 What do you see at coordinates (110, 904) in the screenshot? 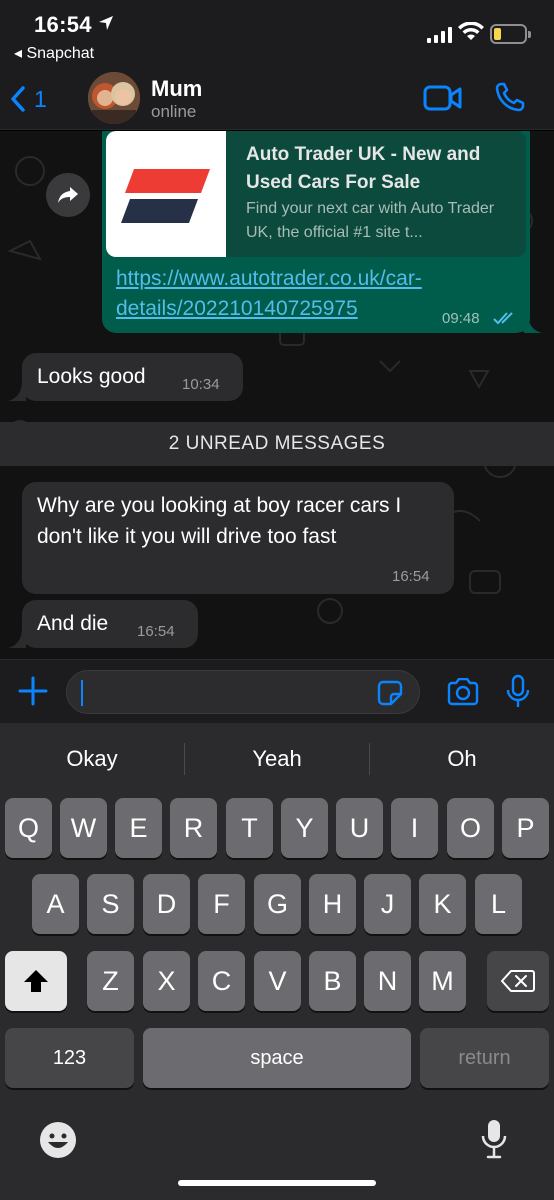
I see `key-s: S` at bounding box center [110, 904].